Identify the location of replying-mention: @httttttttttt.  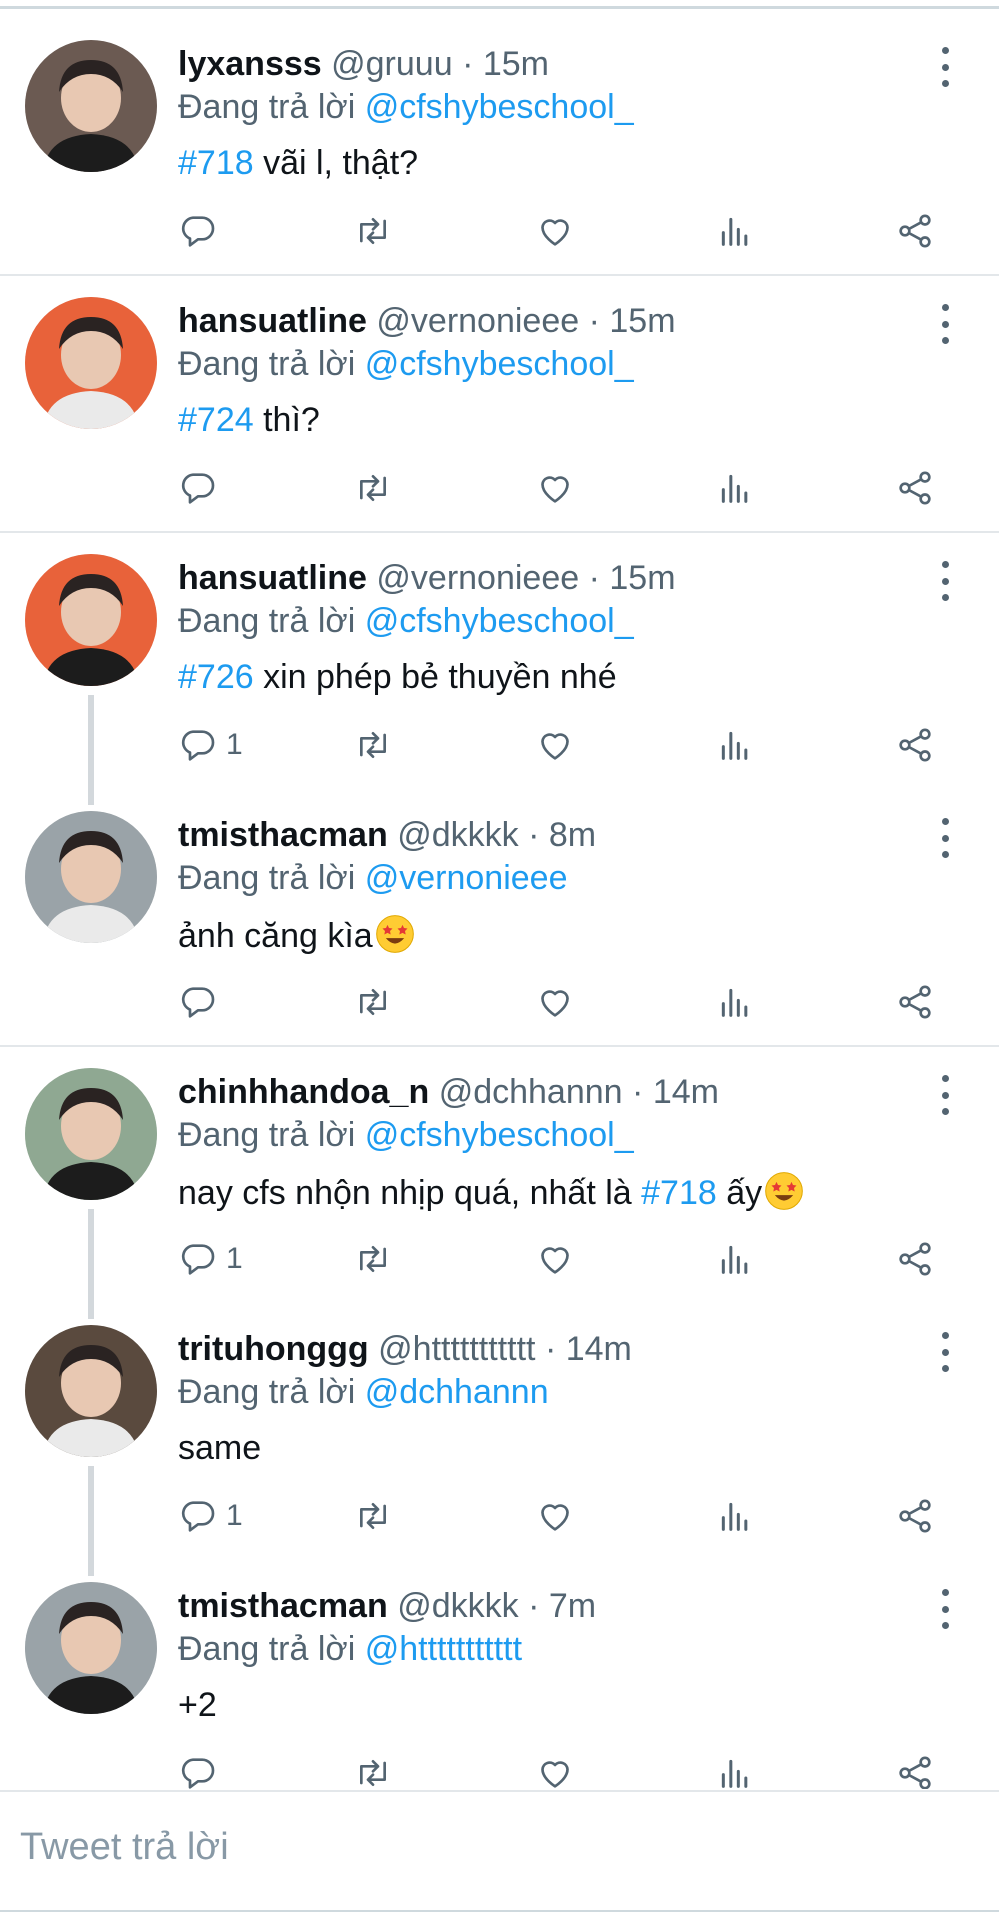
(443, 1649).